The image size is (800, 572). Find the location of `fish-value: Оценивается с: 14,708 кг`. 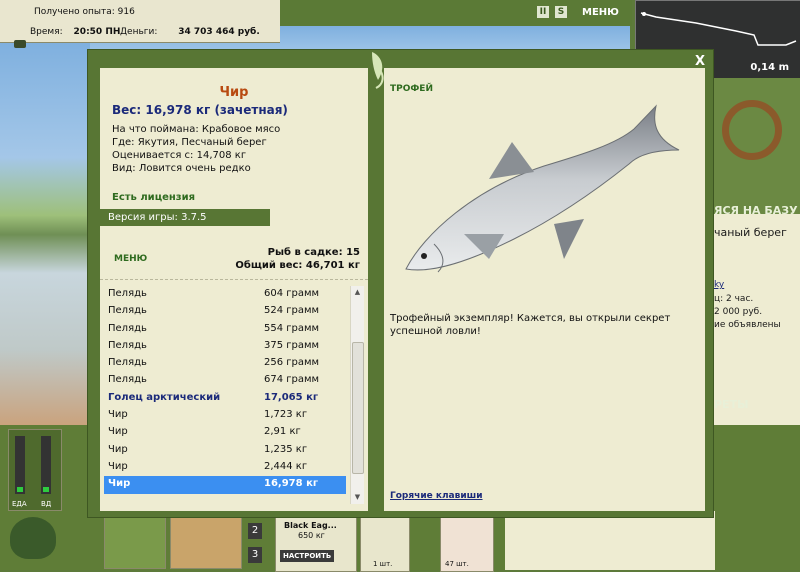

fish-value: Оценивается с: 14,708 кг is located at coordinates (179, 155).